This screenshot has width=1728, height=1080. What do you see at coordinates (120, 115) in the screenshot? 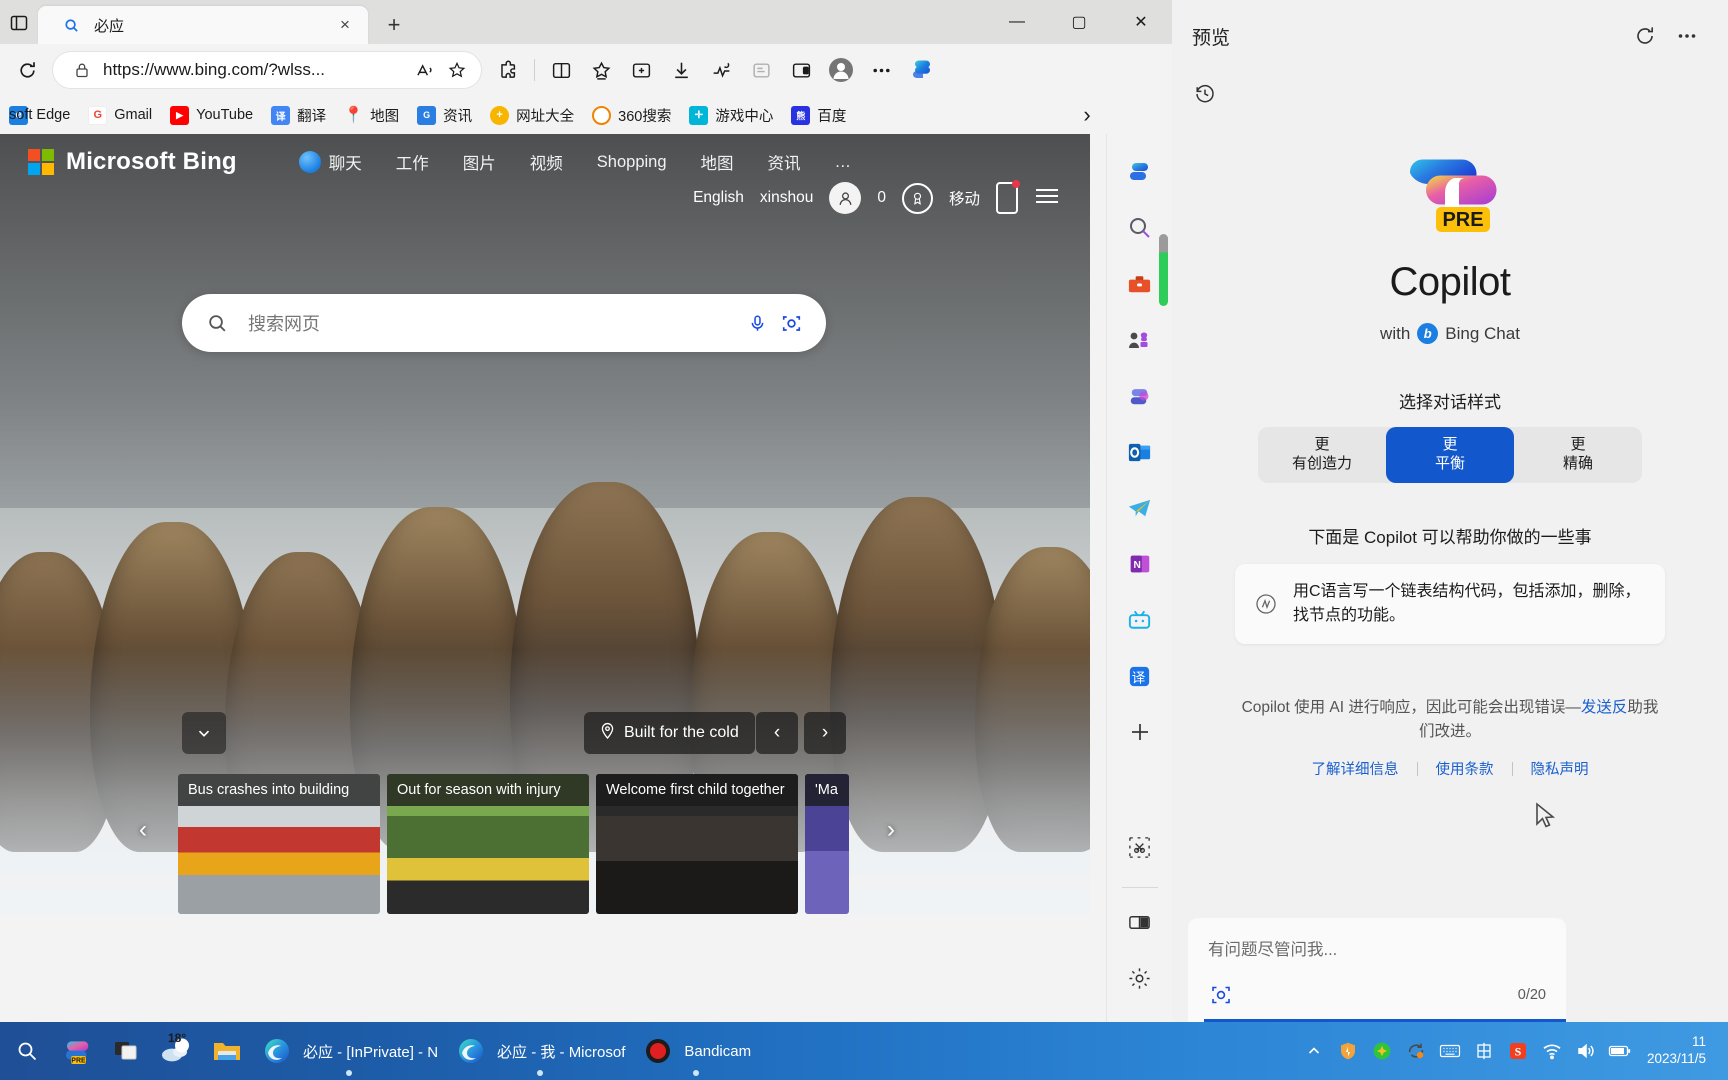
I see `bookmark-item: G Gmail` at bounding box center [120, 115].